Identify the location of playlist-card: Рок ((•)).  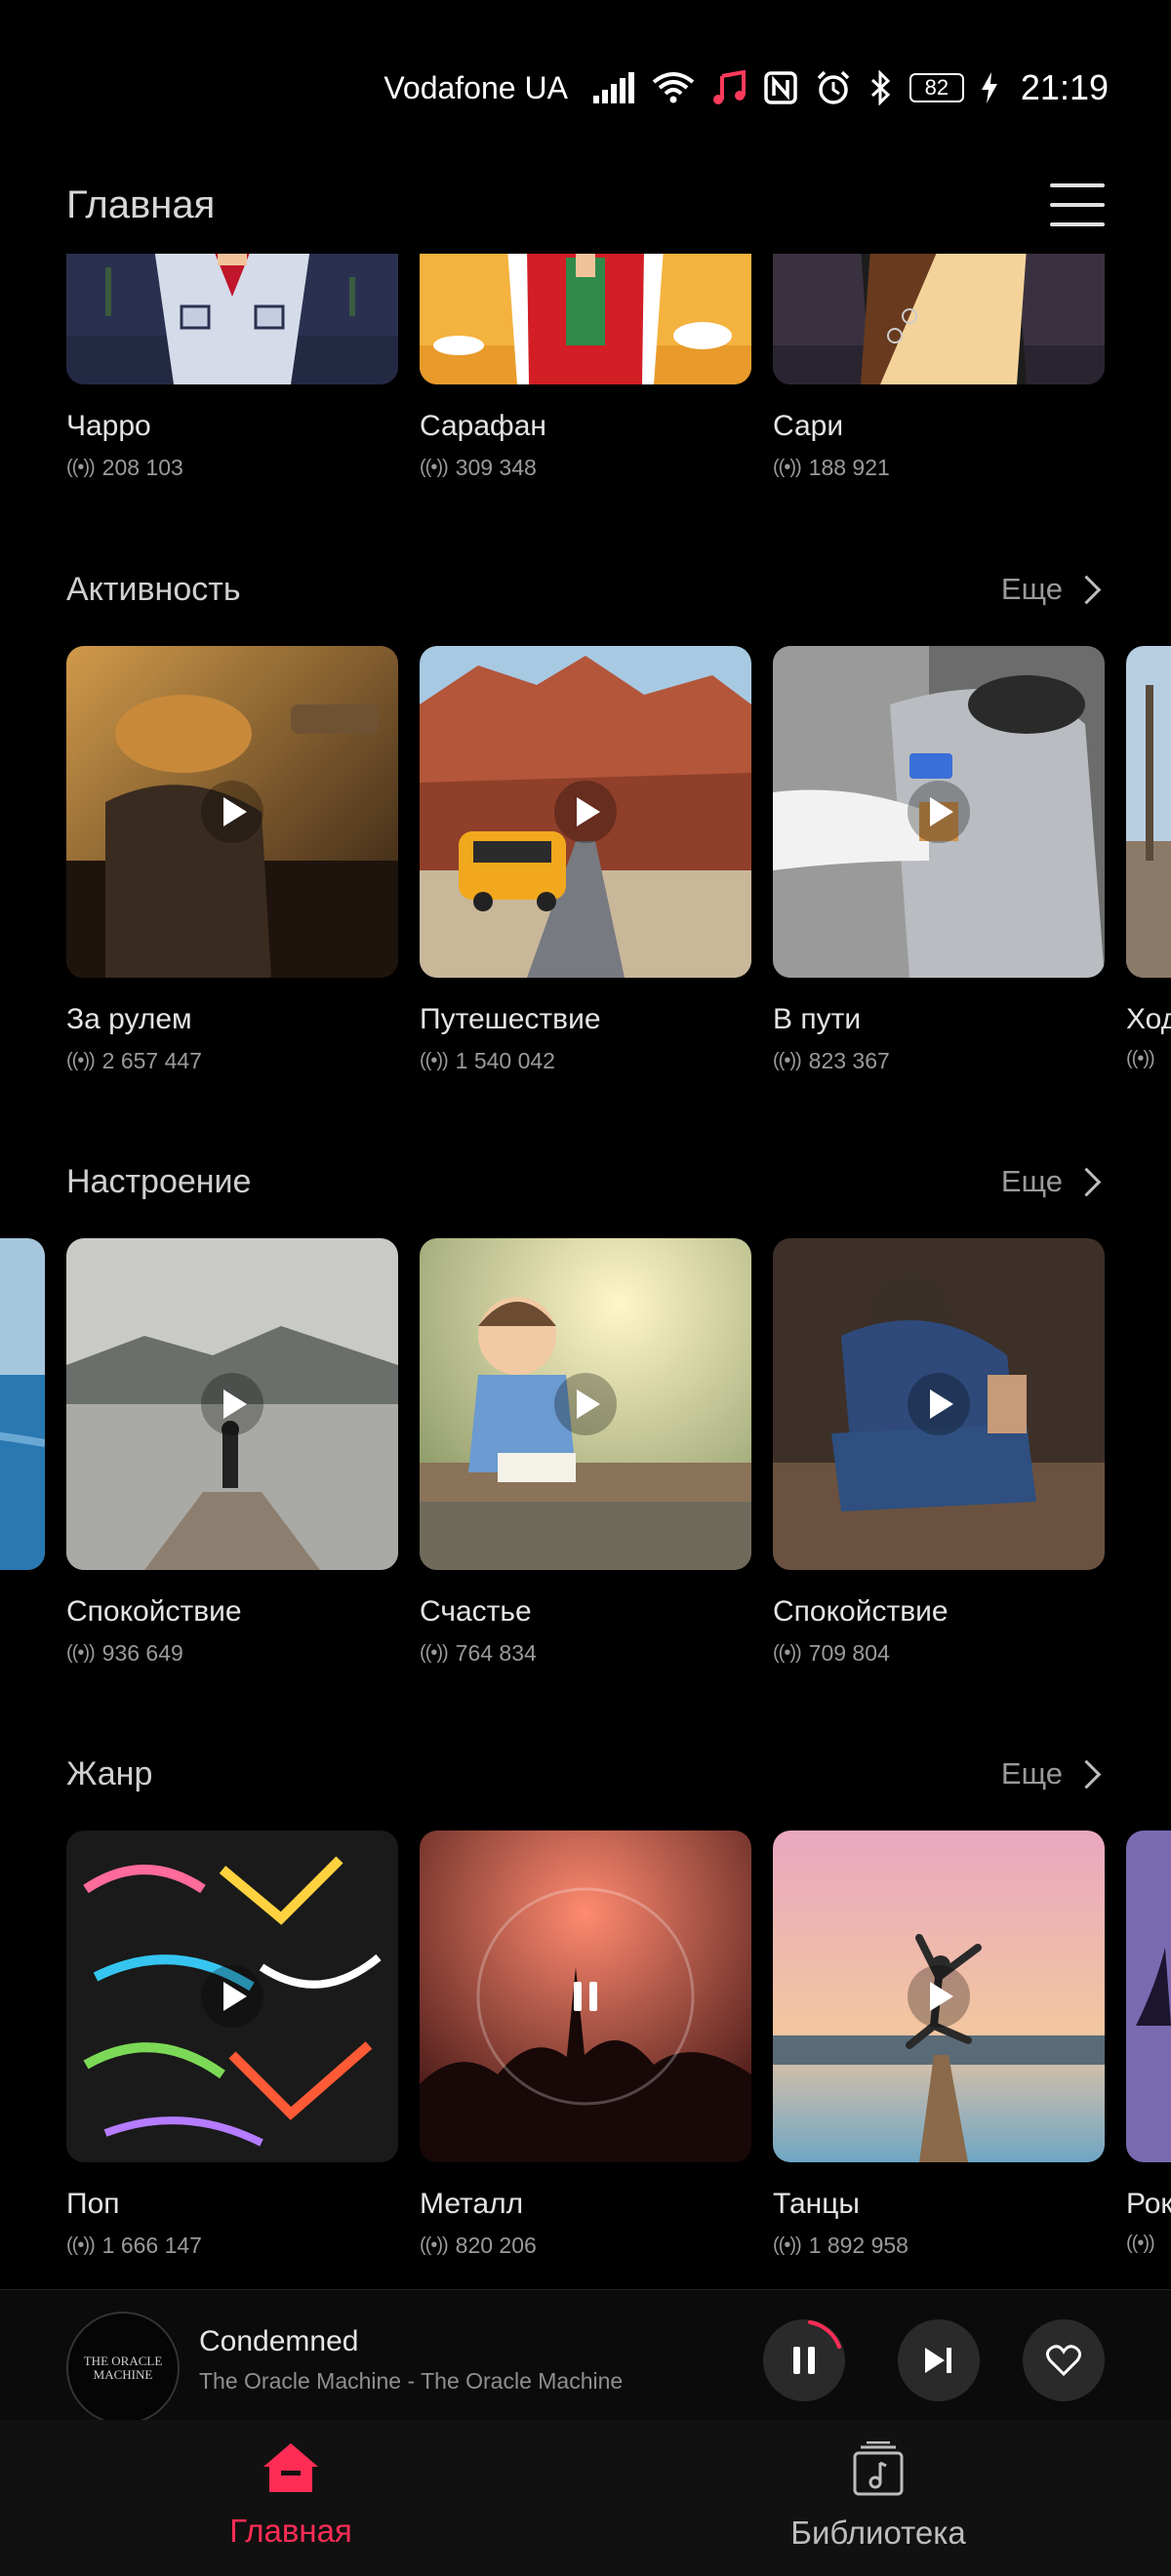
(1148, 2043).